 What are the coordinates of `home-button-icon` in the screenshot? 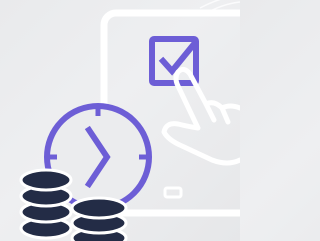 It's located at (173, 192).